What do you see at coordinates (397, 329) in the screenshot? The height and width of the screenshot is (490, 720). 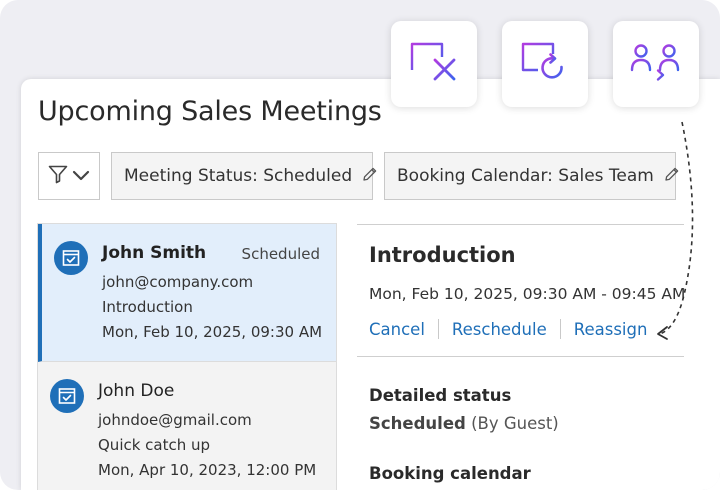 I see `cancel-link: Cancel` at bounding box center [397, 329].